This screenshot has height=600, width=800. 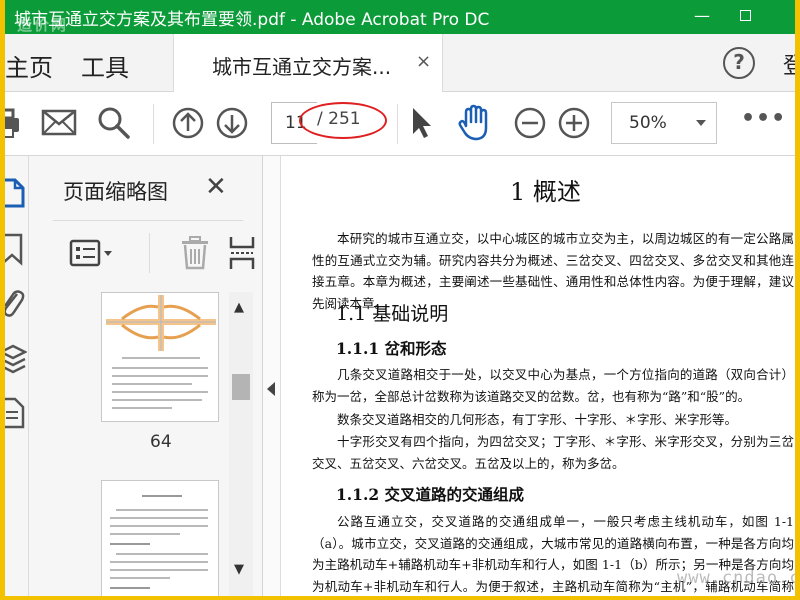 I want to click on maximize-button, so click(x=745, y=16).